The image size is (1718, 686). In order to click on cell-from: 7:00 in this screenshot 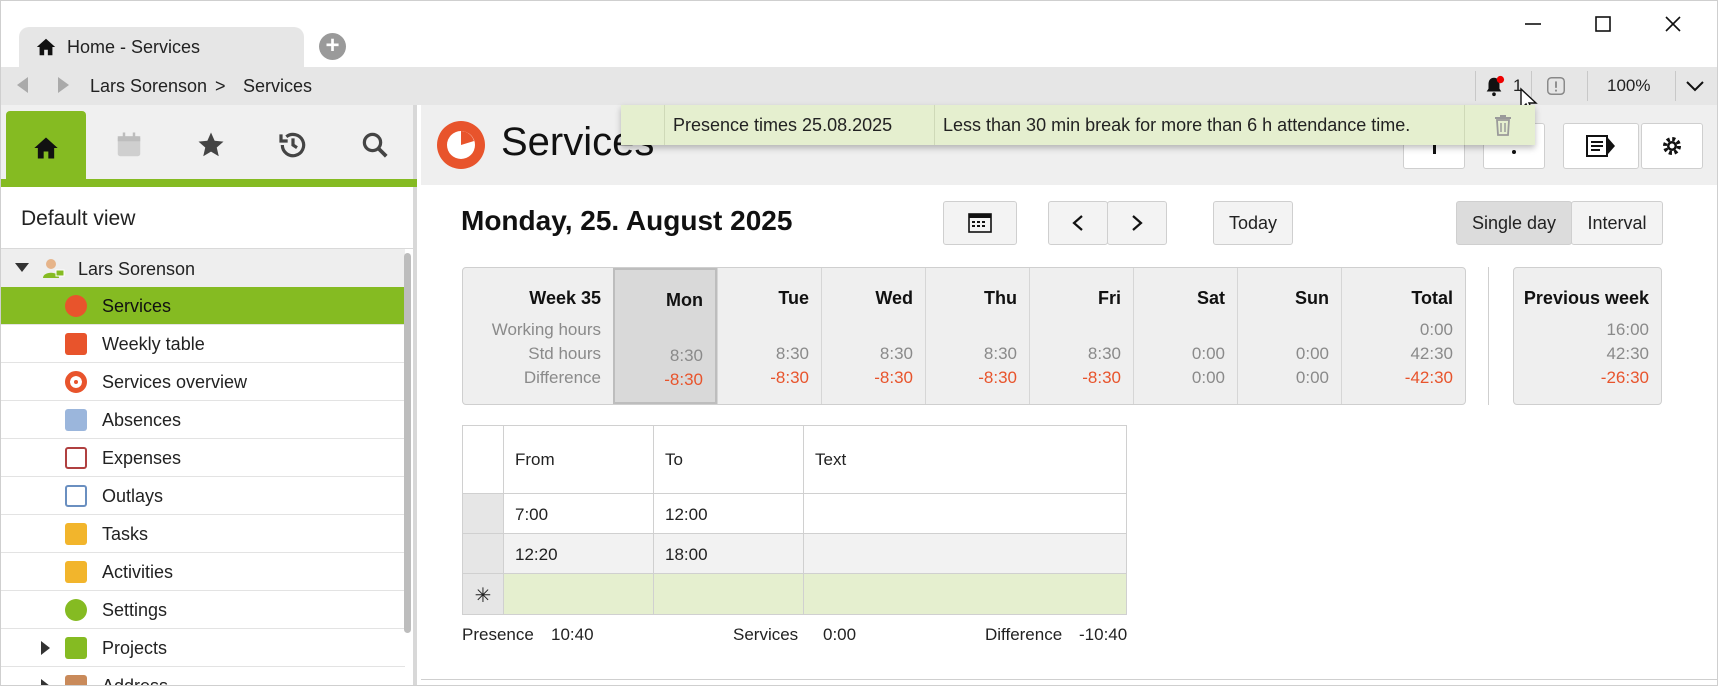, I will do `click(578, 513)`.